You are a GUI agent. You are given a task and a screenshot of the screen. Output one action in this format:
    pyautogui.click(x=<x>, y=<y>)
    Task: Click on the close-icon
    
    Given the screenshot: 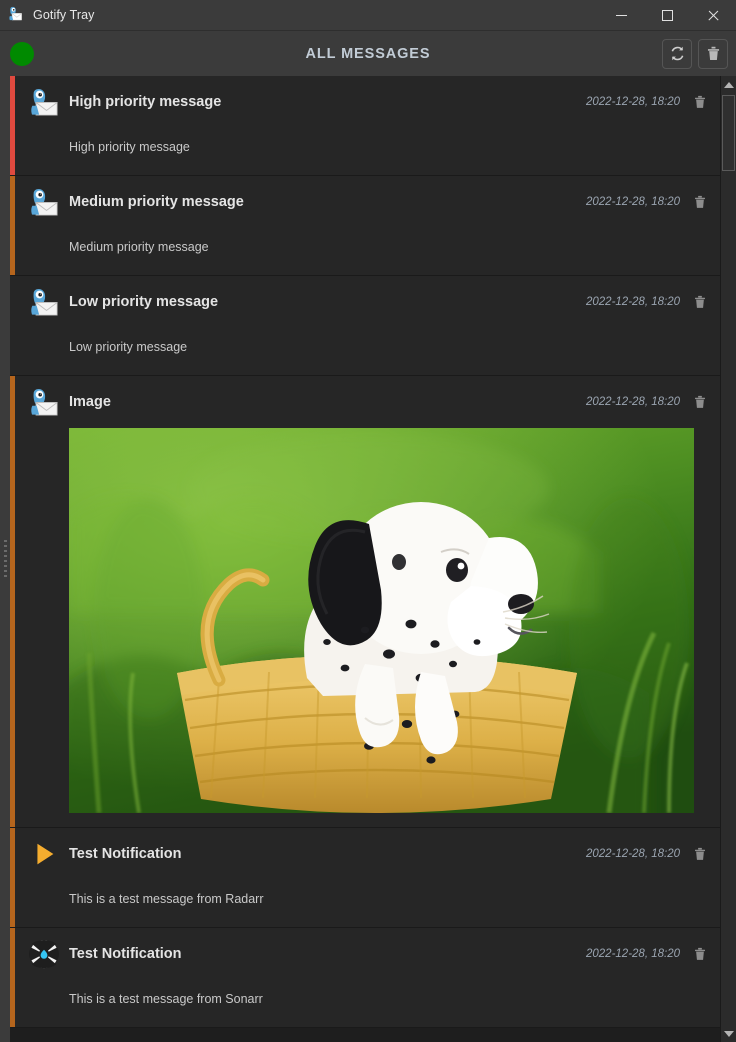 What is the action you would take?
    pyautogui.click(x=713, y=15)
    